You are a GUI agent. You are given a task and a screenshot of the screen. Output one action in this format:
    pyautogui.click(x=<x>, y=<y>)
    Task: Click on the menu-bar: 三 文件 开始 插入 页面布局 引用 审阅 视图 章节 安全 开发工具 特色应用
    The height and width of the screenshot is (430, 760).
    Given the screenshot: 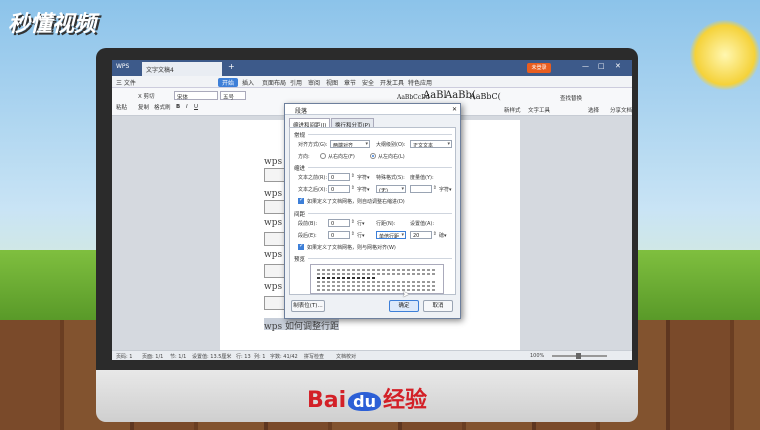 What is the action you would take?
    pyautogui.click(x=372, y=82)
    